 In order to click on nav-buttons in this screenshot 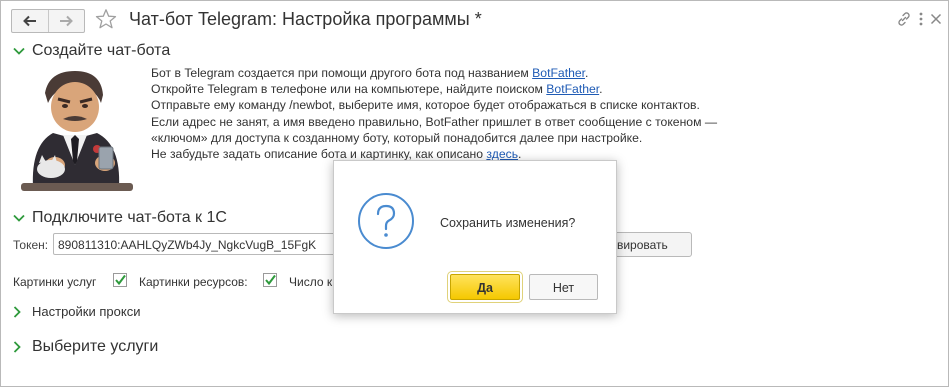, I will do `click(48, 21)`.